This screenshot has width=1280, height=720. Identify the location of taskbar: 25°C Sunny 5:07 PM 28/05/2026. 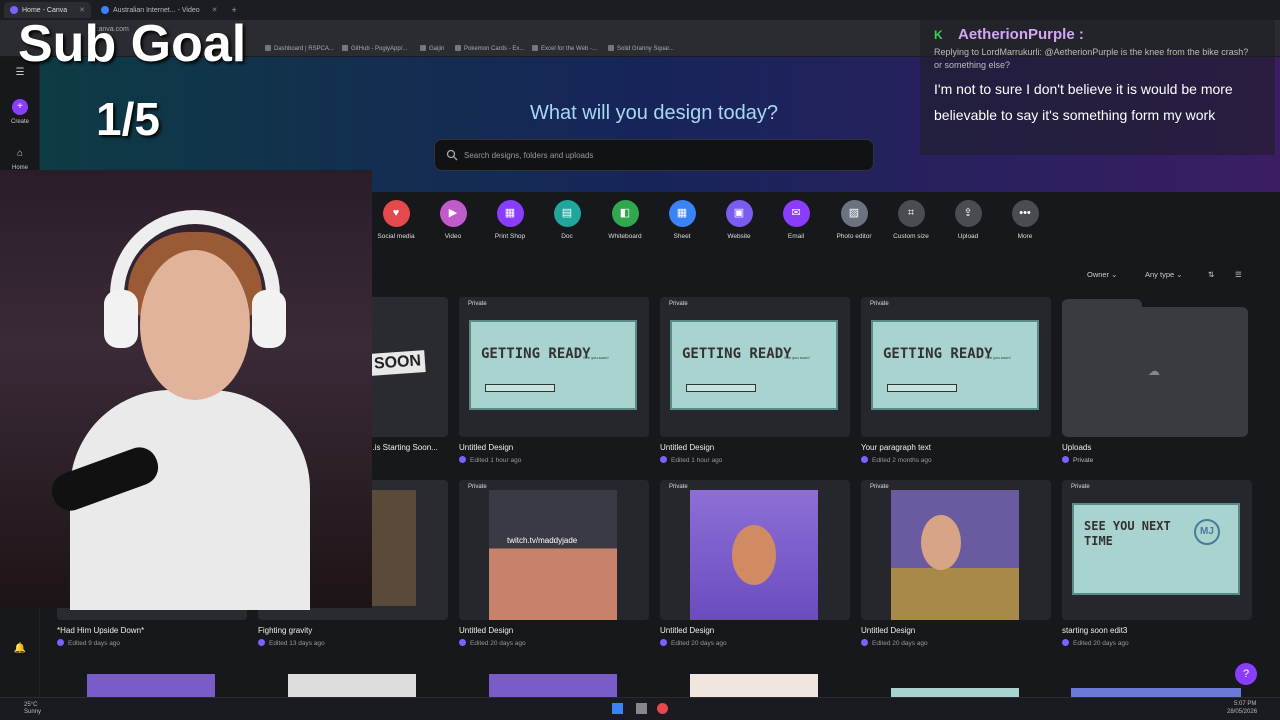
(640, 708).